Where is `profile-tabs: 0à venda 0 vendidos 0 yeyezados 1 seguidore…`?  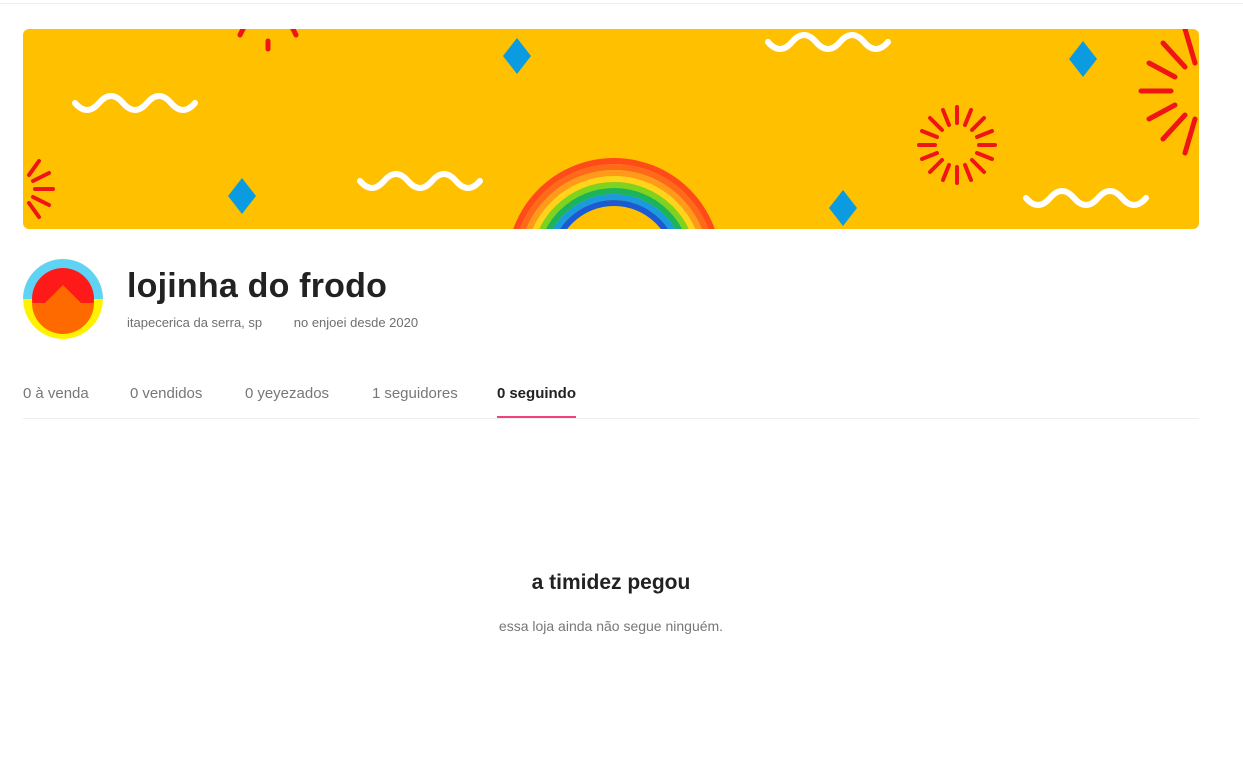 profile-tabs: 0à venda 0 vendidos 0 yeyezados 1 seguidore… is located at coordinates (611, 399).